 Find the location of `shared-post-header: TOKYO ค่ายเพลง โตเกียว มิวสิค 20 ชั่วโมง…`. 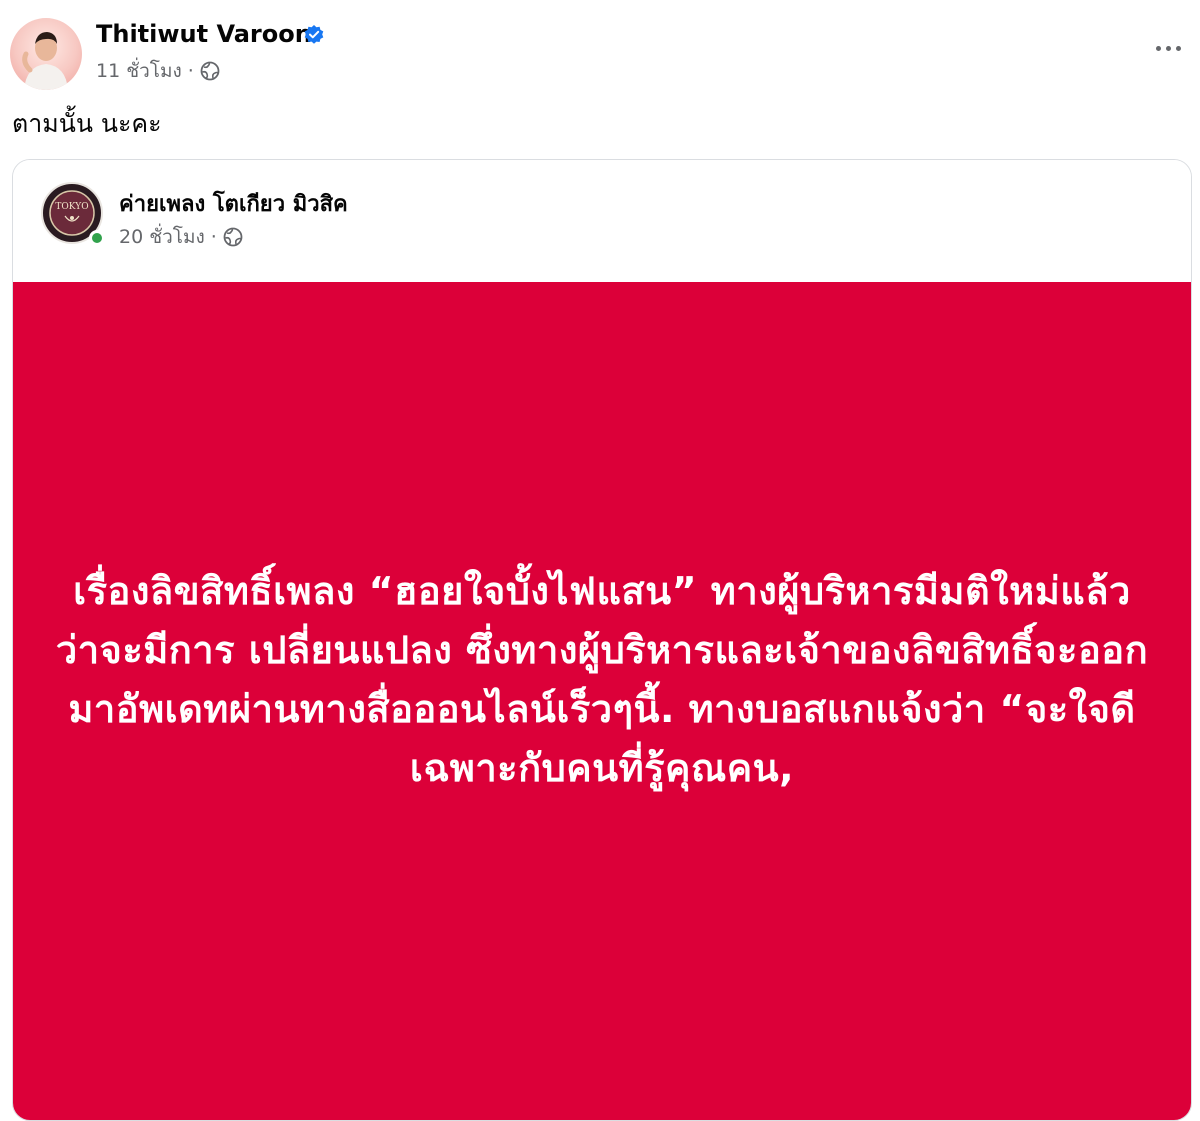

shared-post-header: TOKYO ค่ายเพลง โตเกียว มิวสิค 20 ชั่วโมง… is located at coordinates (602, 221).